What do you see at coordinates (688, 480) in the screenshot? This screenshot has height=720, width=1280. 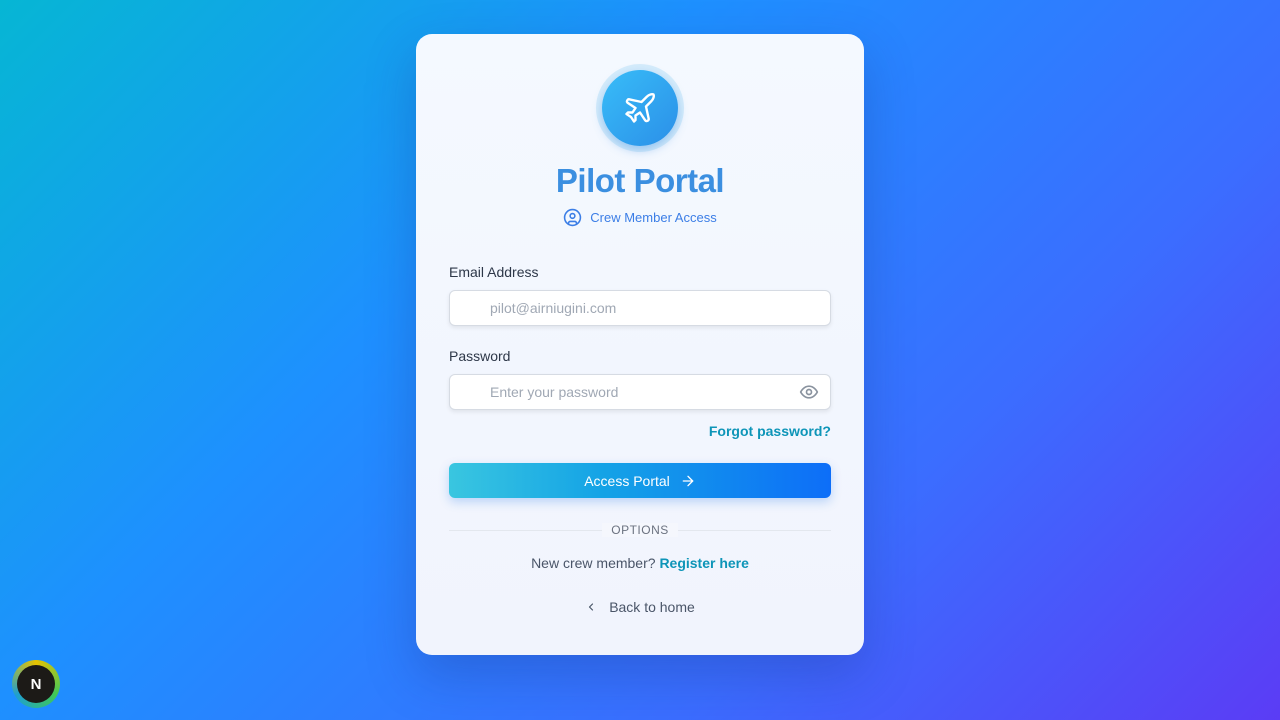 I see `arrow-right-icon` at bounding box center [688, 480].